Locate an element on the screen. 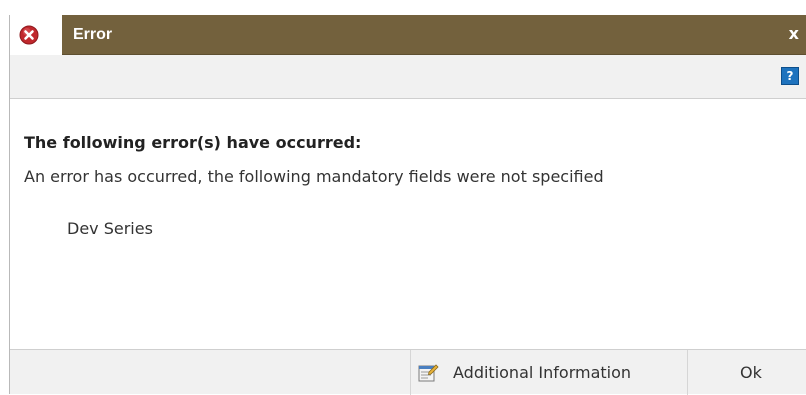 The height and width of the screenshot is (395, 806). title-bar-fill: Error x is located at coordinates (434, 35).